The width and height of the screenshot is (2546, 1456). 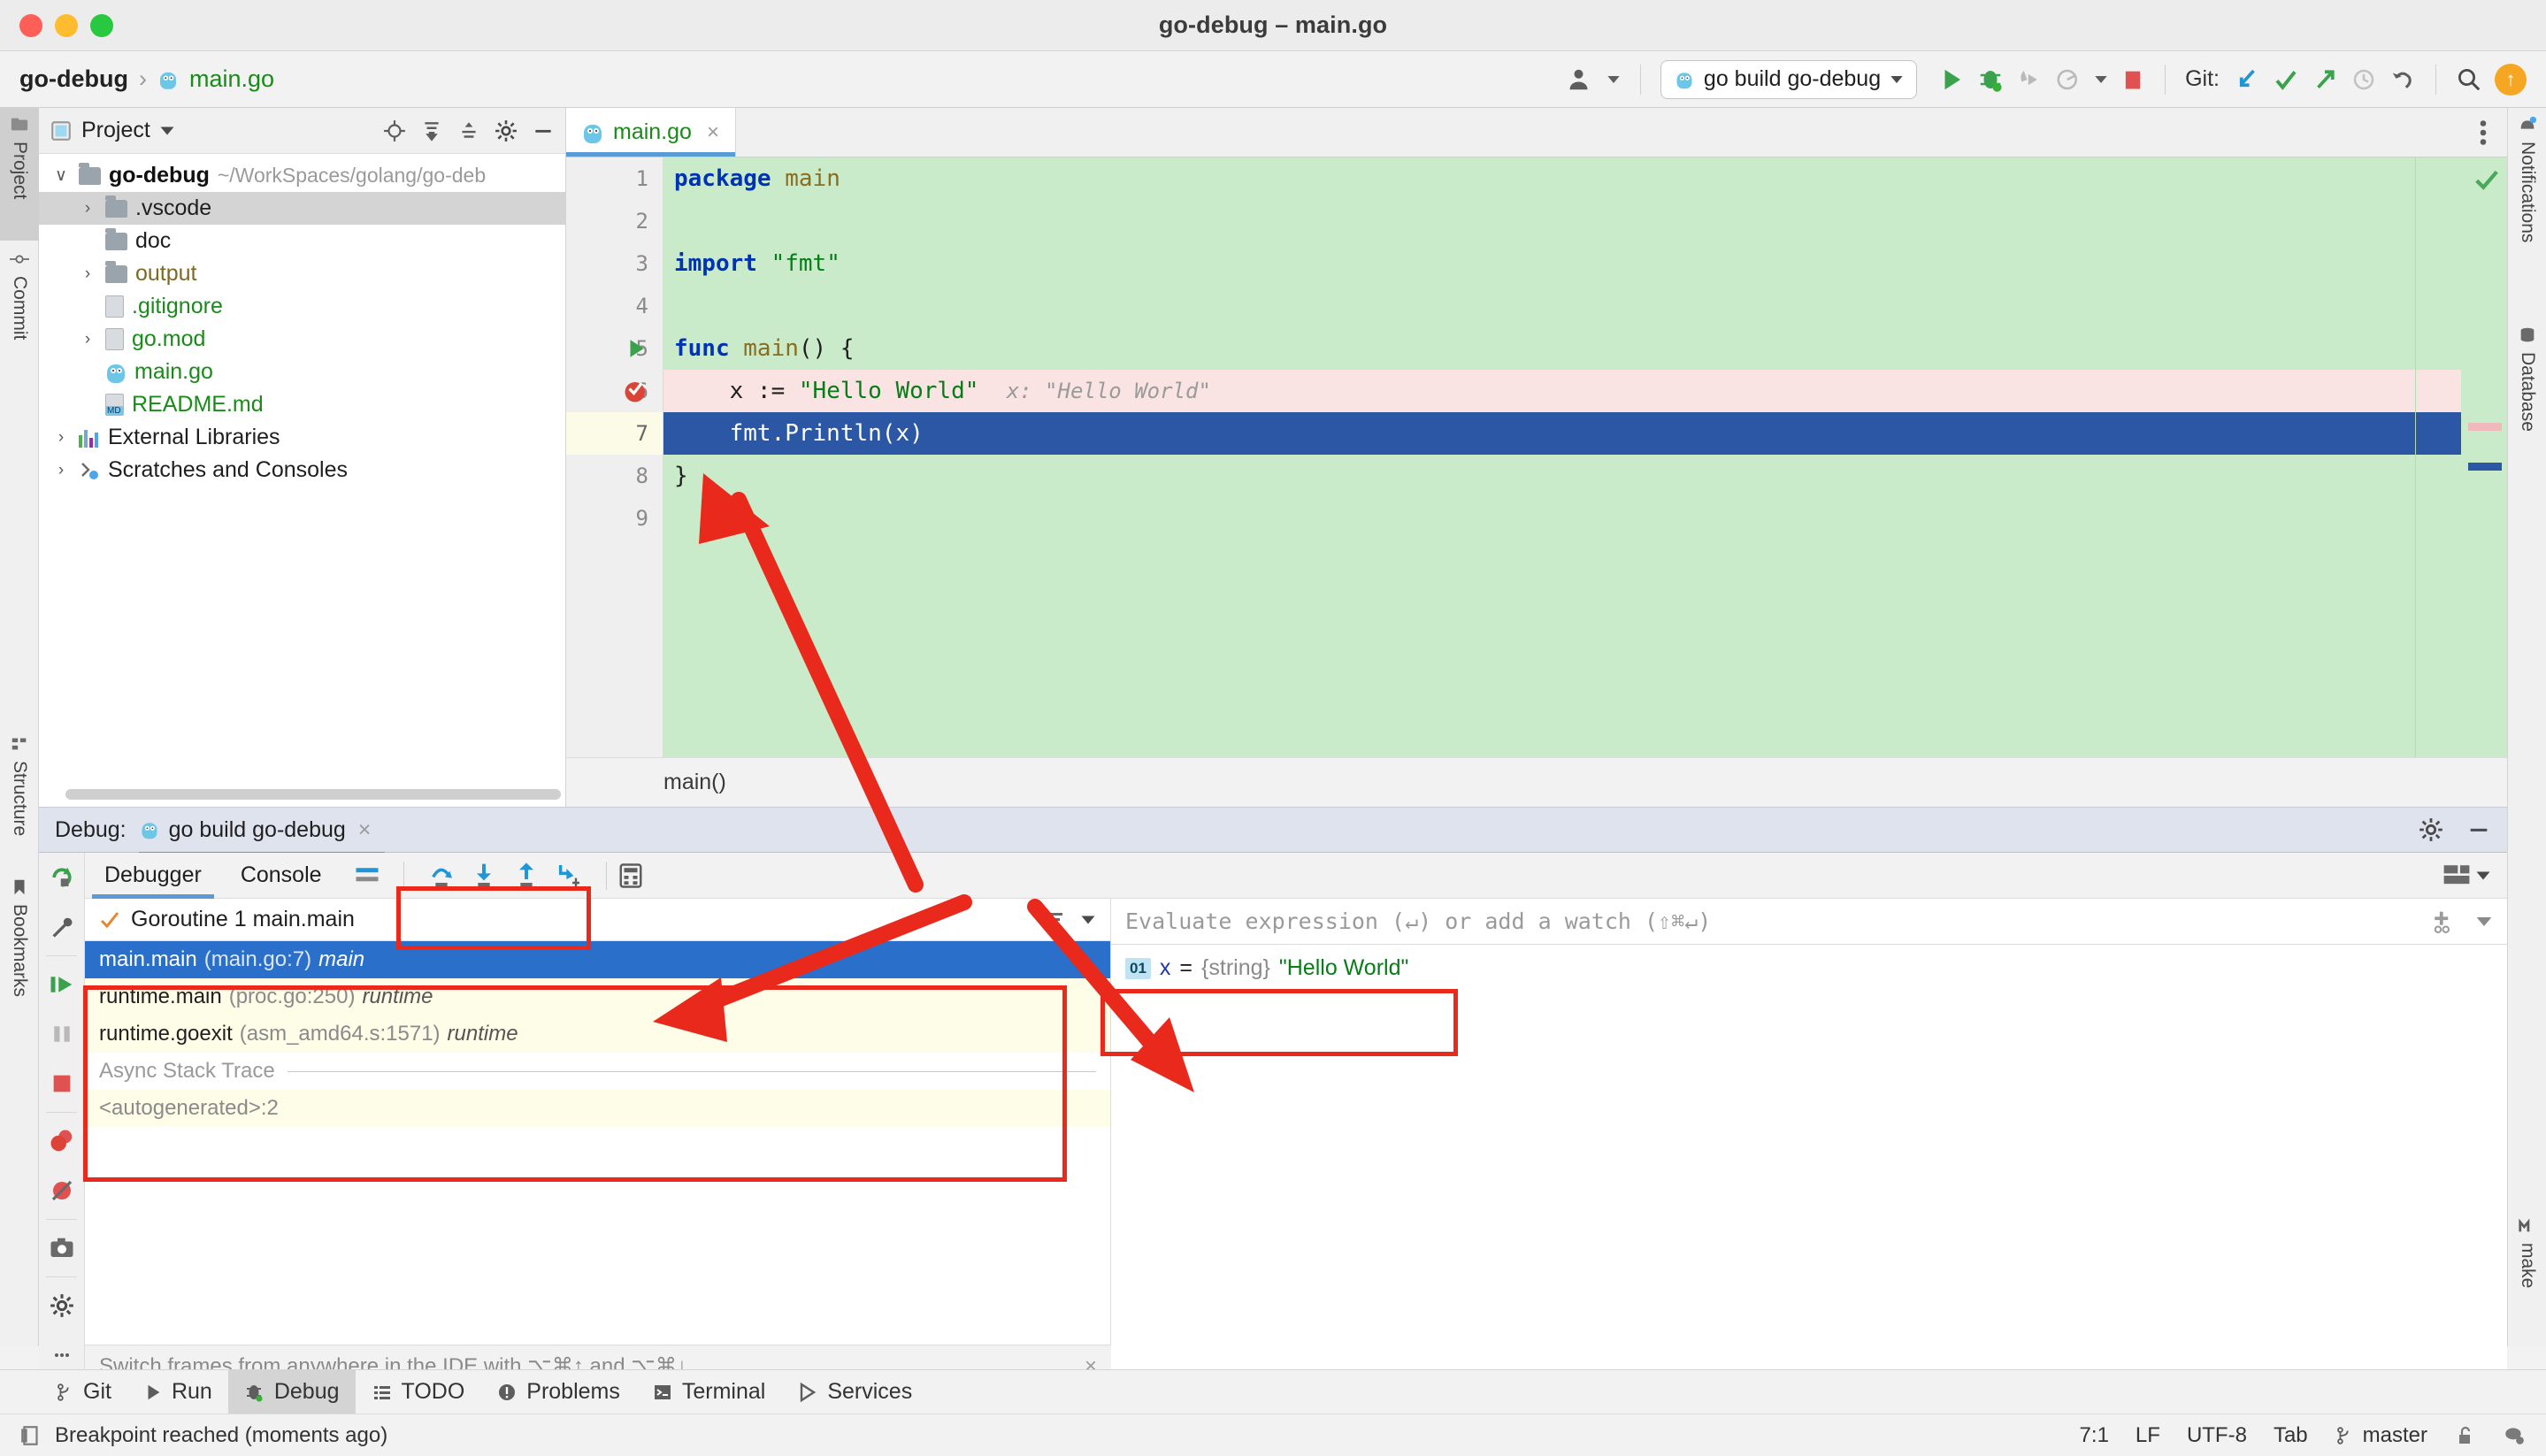 What do you see at coordinates (597, 920) in the screenshot?
I see `goroutine-selector: Goroutine 1 main.main` at bounding box center [597, 920].